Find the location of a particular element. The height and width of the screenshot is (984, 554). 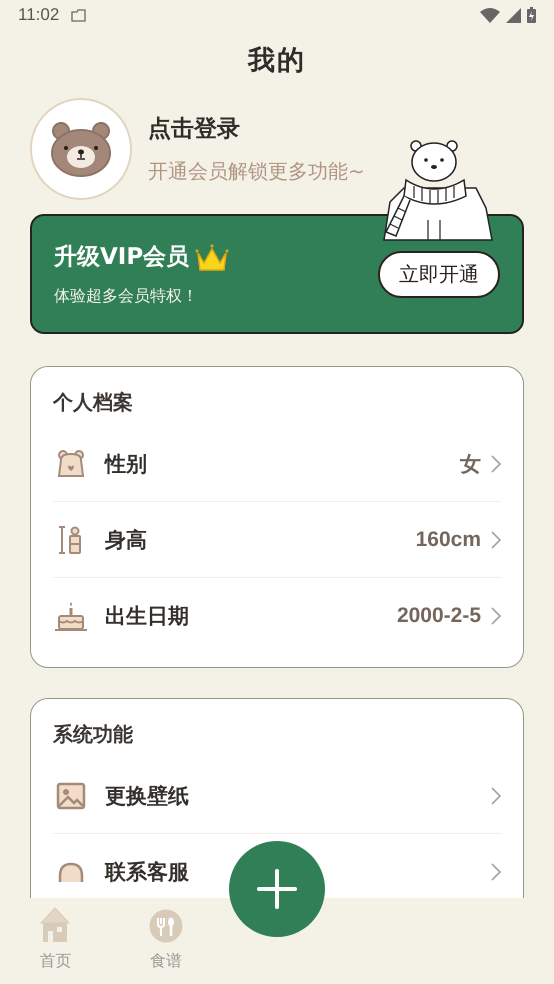

profile-subtitle: 开通会员解锁更多功能~ is located at coordinates (256, 171).